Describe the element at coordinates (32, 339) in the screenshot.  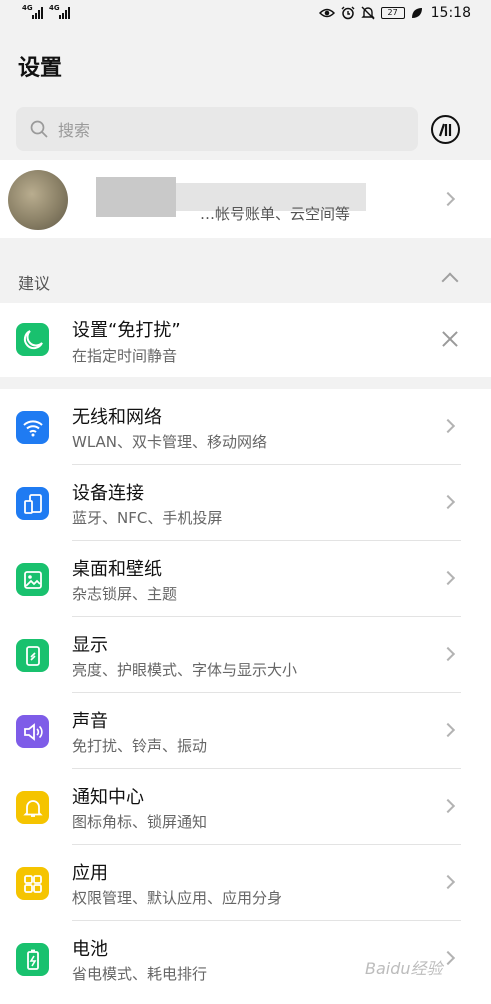
I see `moon-icon` at that location.